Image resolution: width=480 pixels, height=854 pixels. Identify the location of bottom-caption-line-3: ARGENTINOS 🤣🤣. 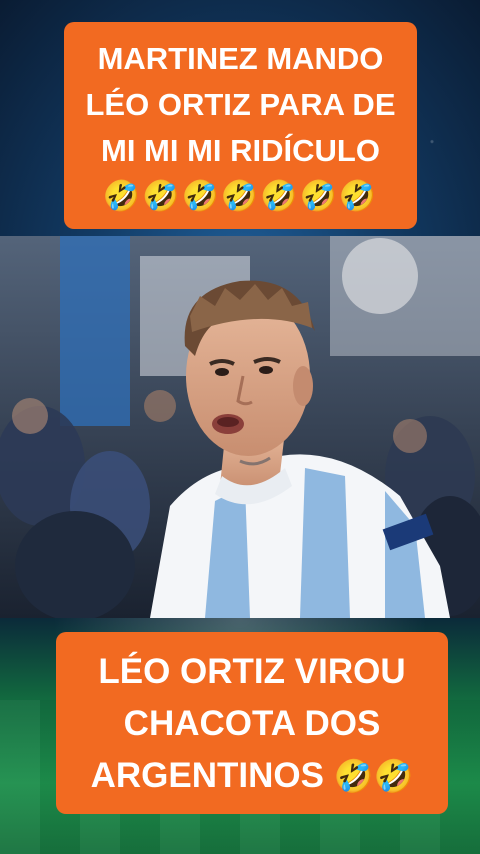
(252, 776).